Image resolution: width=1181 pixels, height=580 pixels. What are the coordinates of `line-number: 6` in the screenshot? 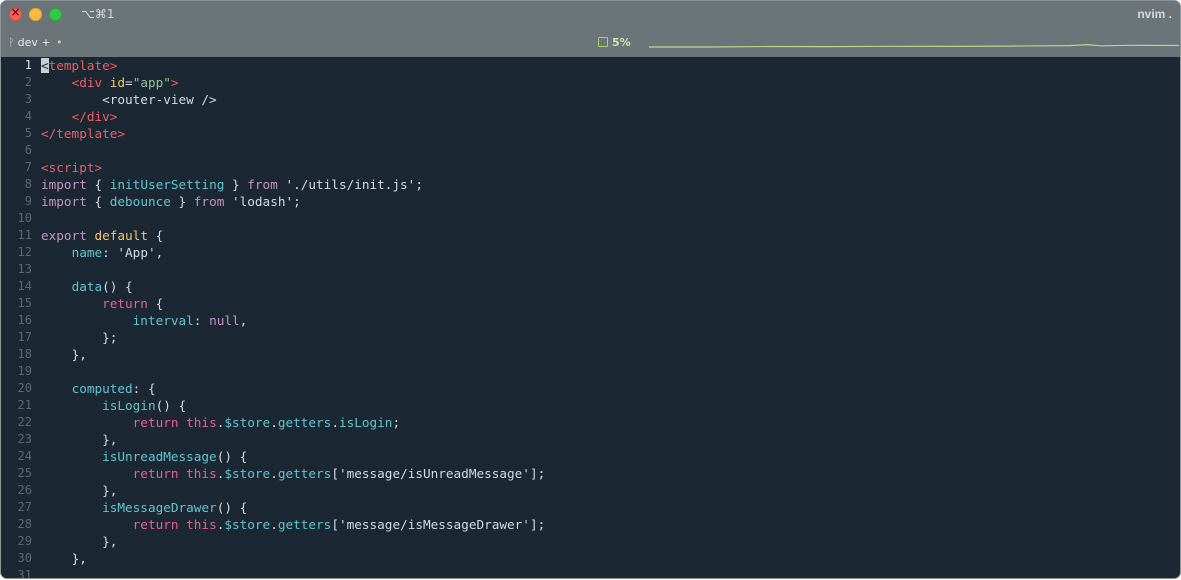 It's located at (28, 150).